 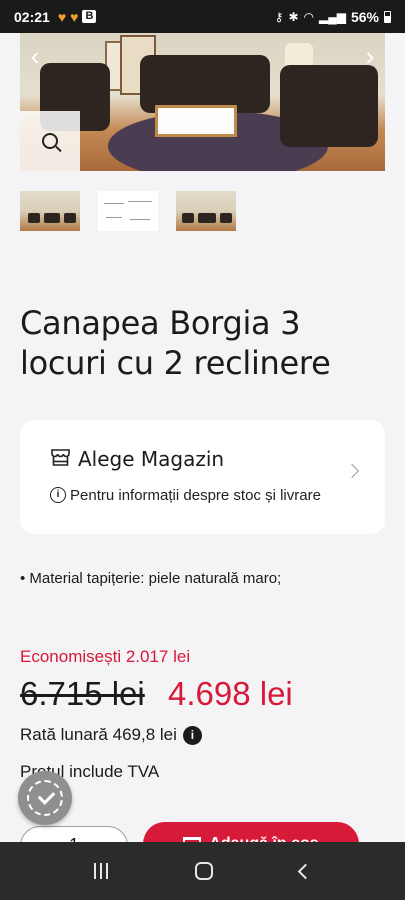 I want to click on thumbnail-strip, so click(x=128, y=211).